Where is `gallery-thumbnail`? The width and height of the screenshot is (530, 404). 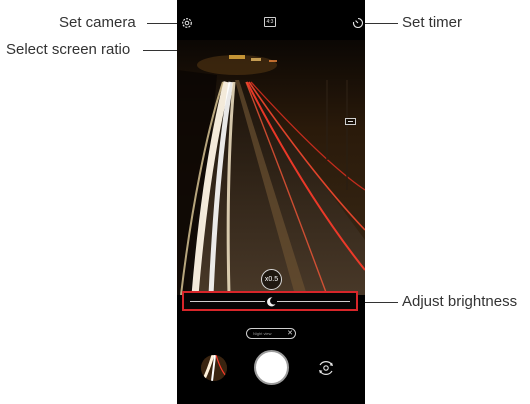
gallery-thumbnail is located at coordinates (214, 368).